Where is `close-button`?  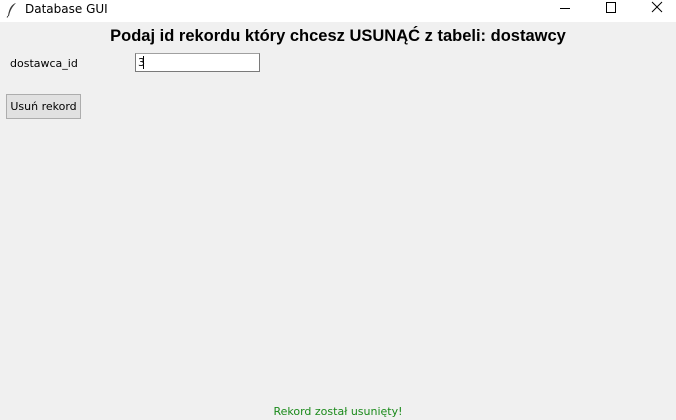
close-button is located at coordinates (655, 11).